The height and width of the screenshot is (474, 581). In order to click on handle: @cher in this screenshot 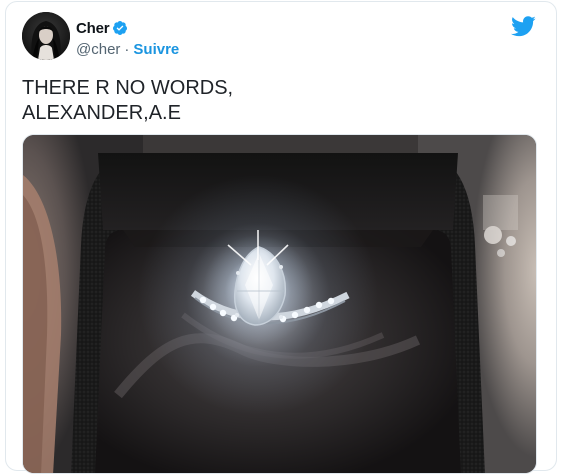, I will do `click(98, 49)`.